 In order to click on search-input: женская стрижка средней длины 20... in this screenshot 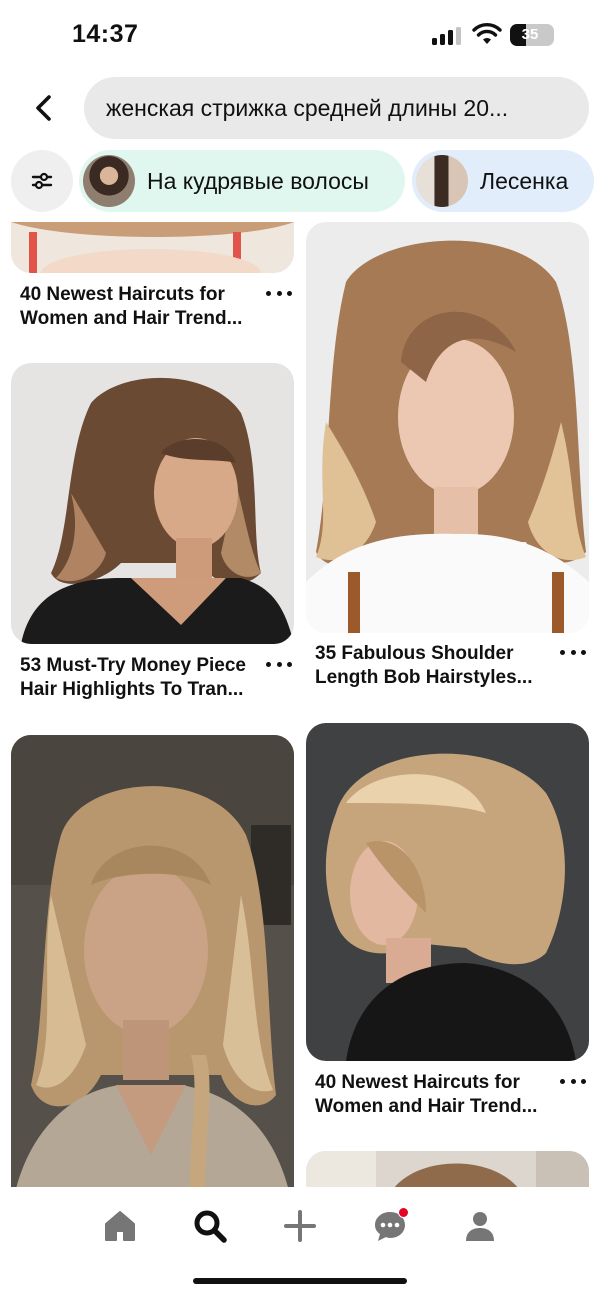, I will do `click(336, 108)`.